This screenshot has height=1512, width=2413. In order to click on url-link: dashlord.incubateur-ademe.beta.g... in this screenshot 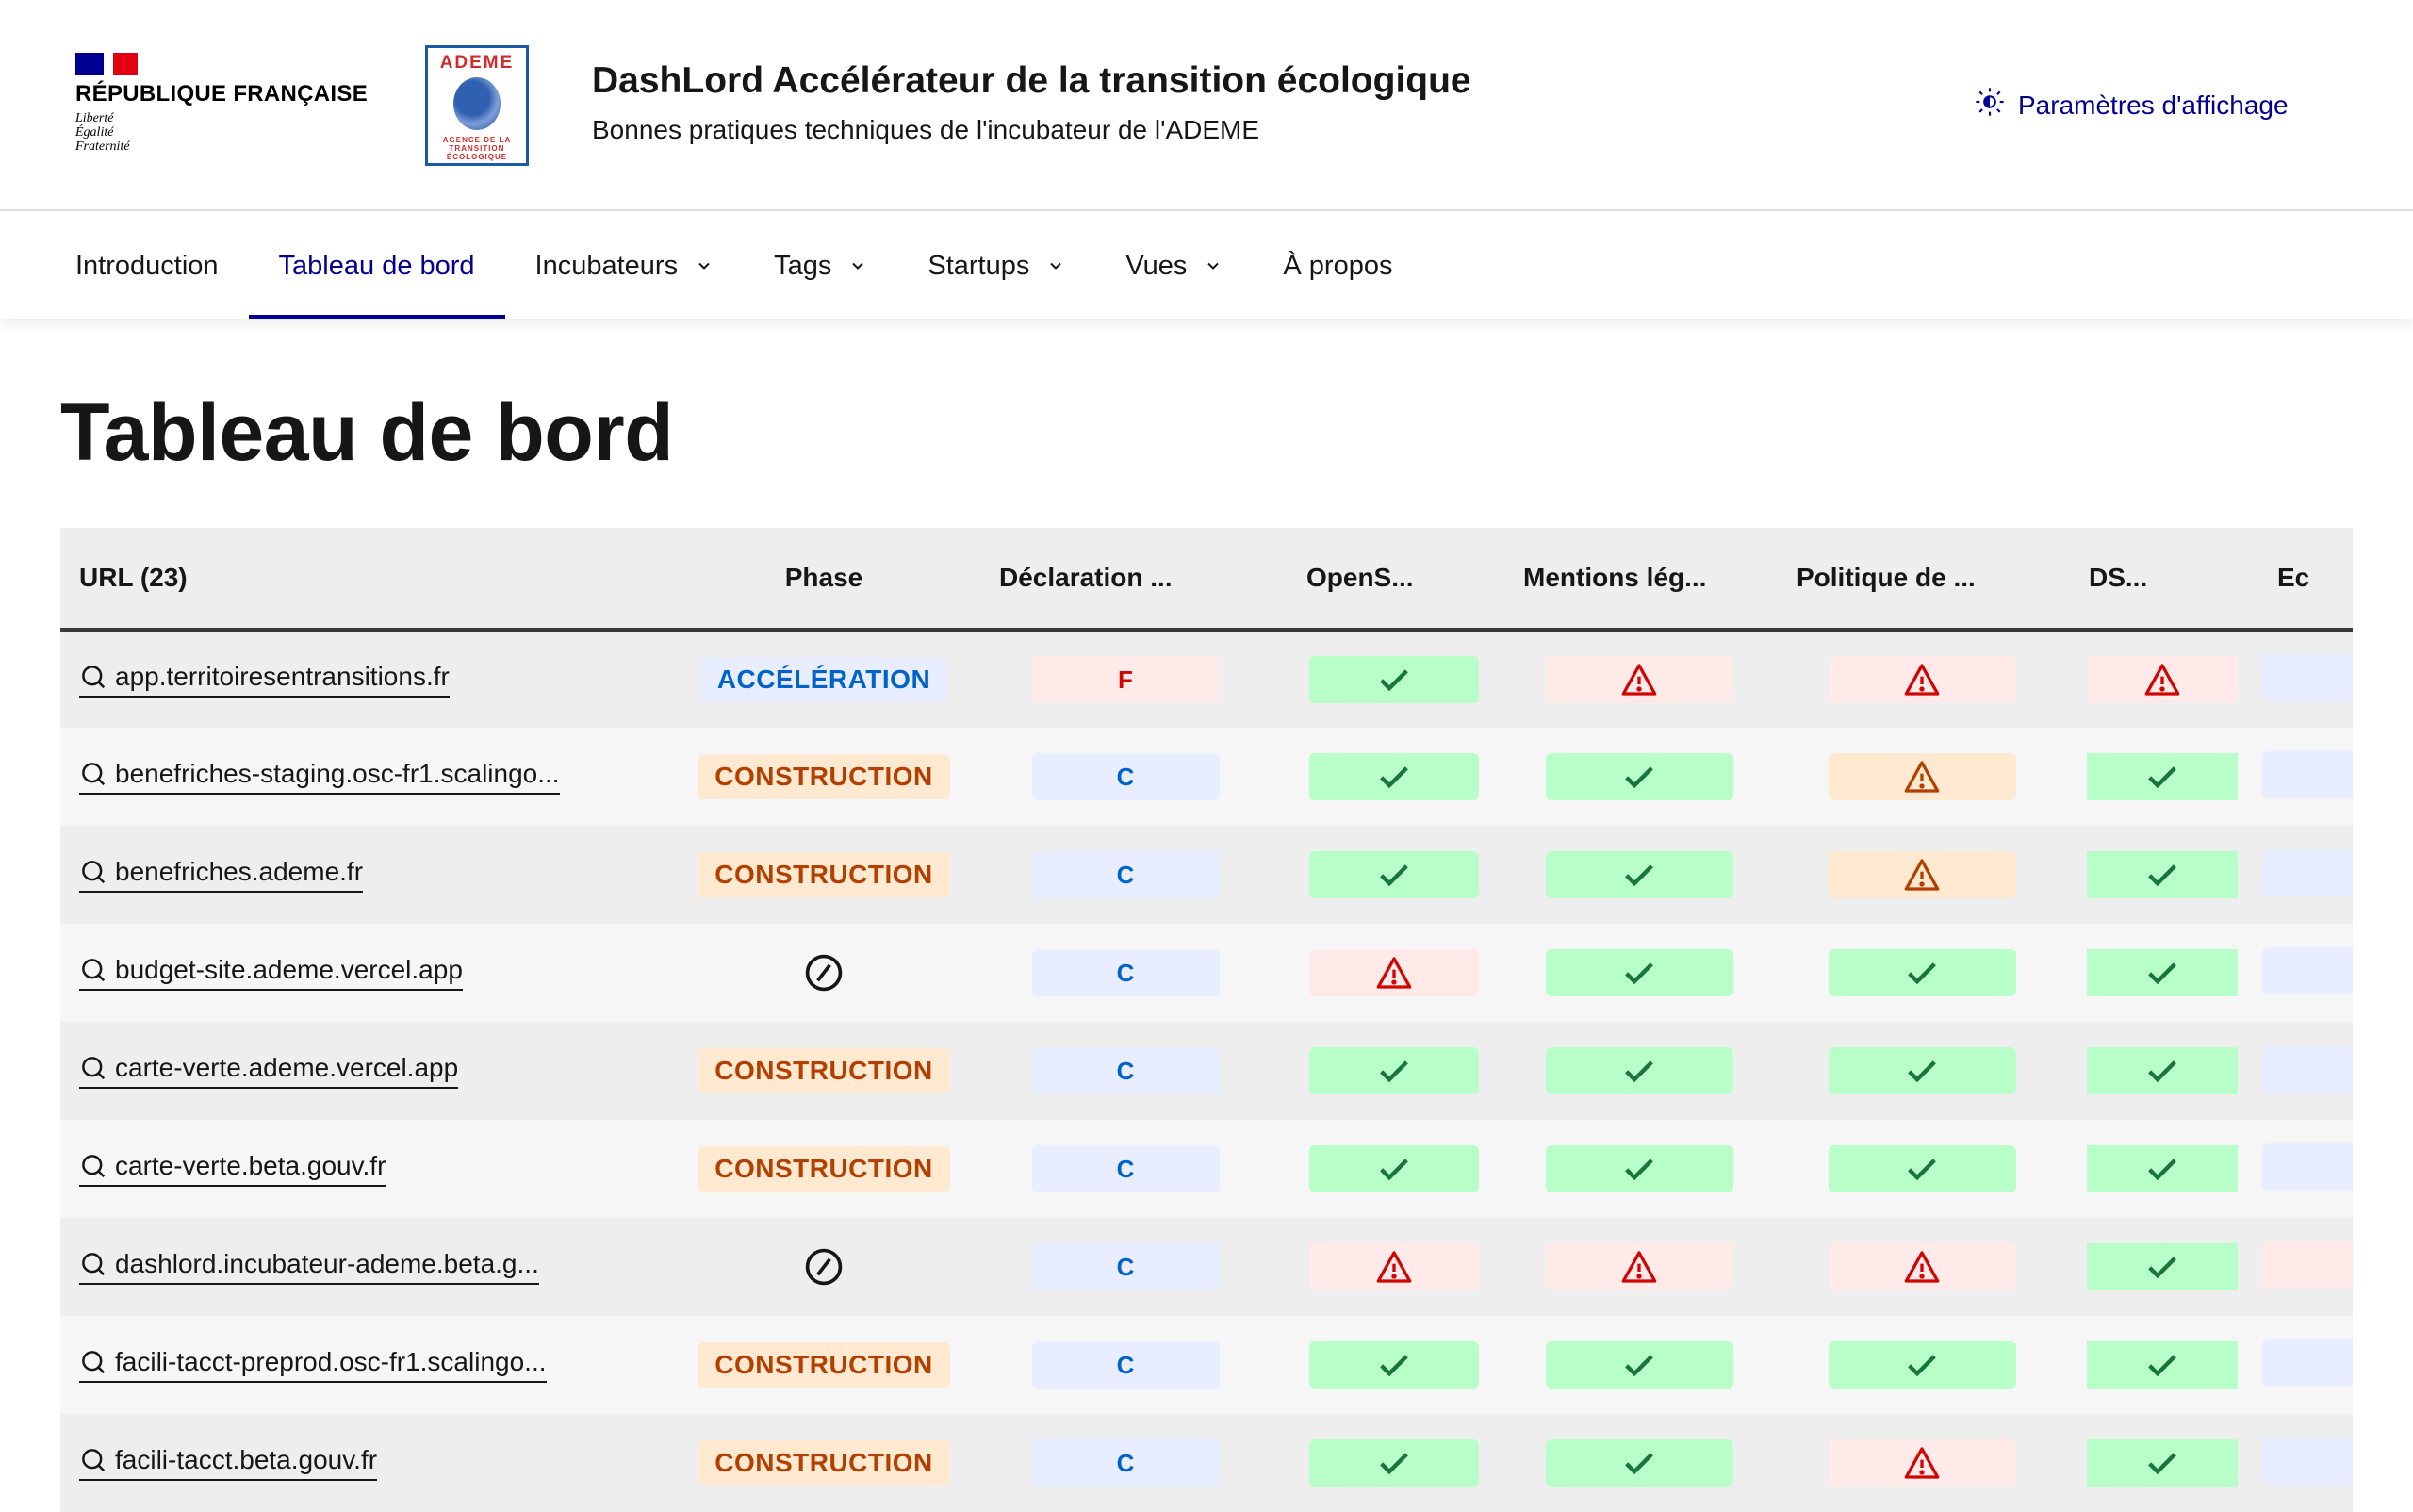, I will do `click(309, 1267)`.